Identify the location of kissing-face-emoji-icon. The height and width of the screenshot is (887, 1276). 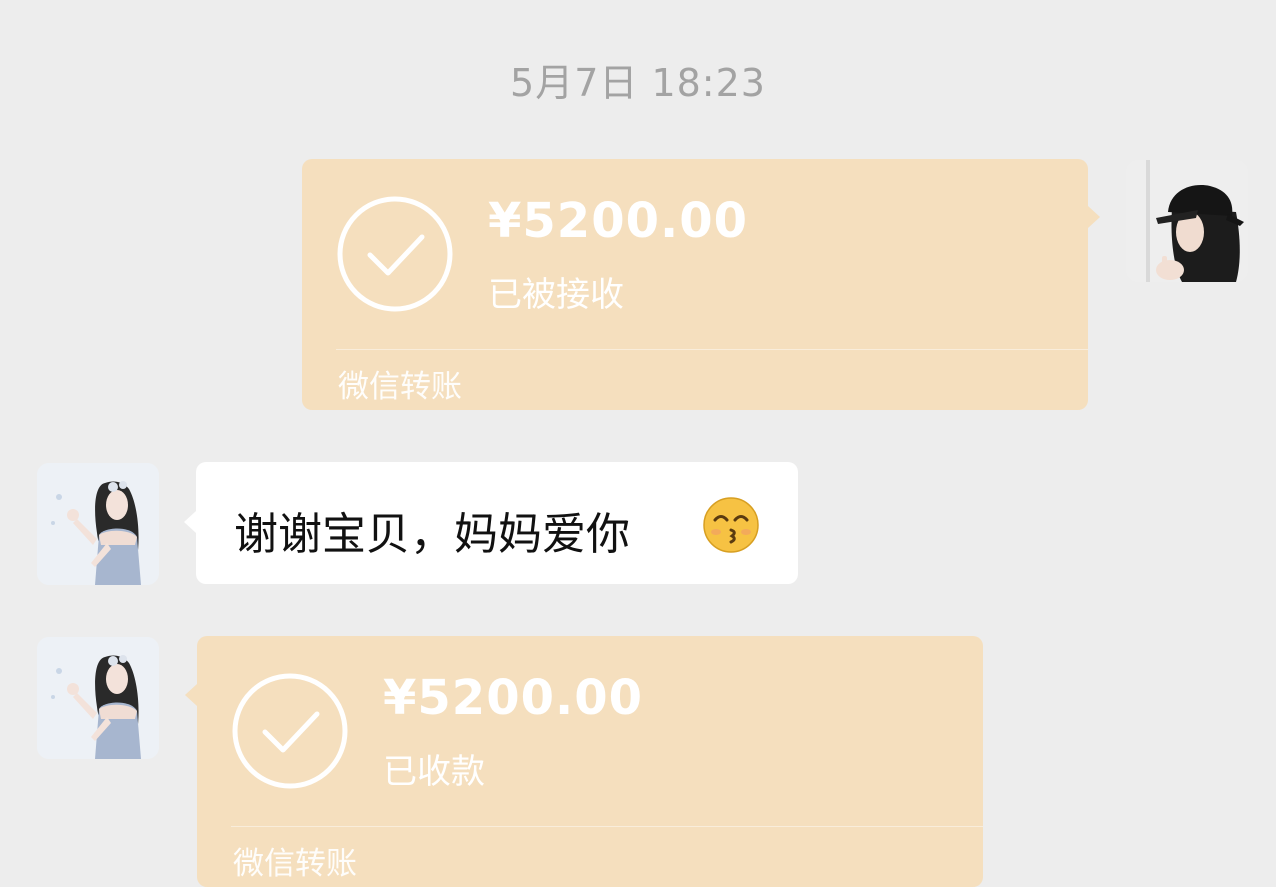
(731, 525).